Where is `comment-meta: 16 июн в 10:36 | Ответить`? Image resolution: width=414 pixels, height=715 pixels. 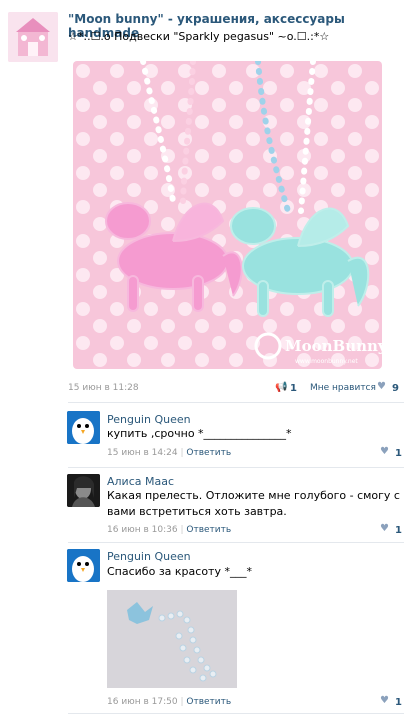
comment-meta: 16 июн в 10:36 | Ответить is located at coordinates (169, 530).